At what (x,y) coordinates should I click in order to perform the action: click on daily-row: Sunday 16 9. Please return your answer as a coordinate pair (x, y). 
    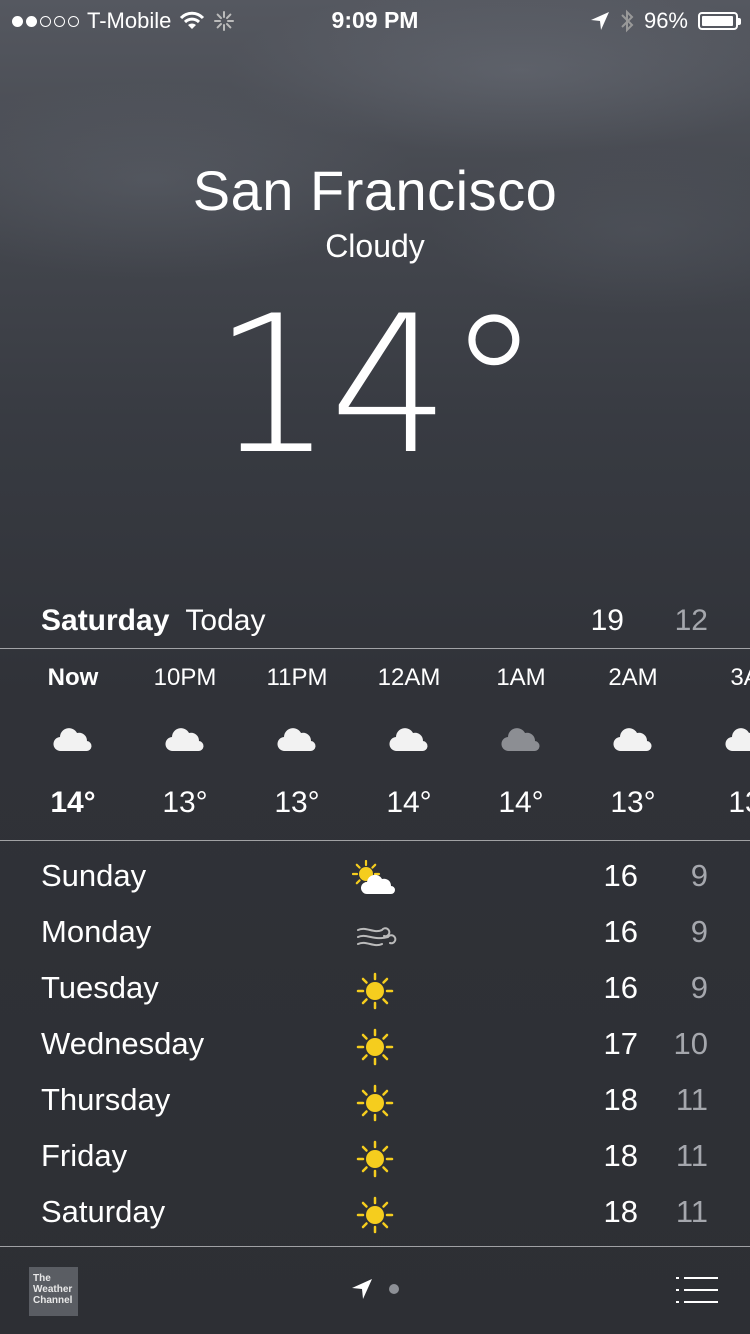
    Looking at the image, I should click on (375, 876).